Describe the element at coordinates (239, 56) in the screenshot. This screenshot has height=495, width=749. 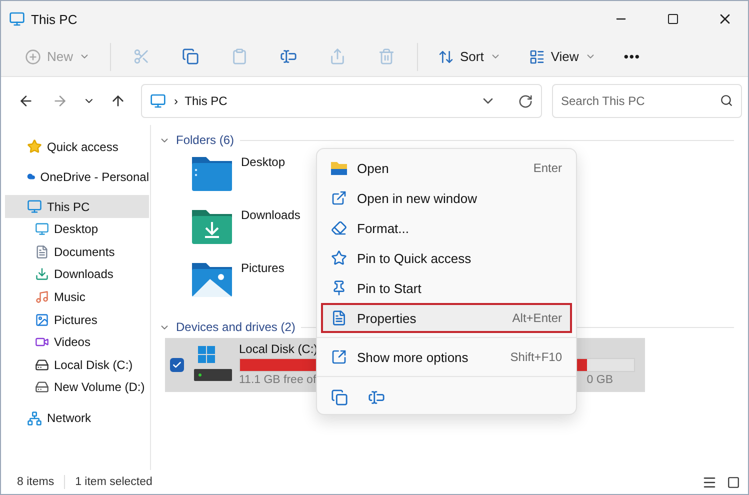
I see `clipboard-icon` at that location.